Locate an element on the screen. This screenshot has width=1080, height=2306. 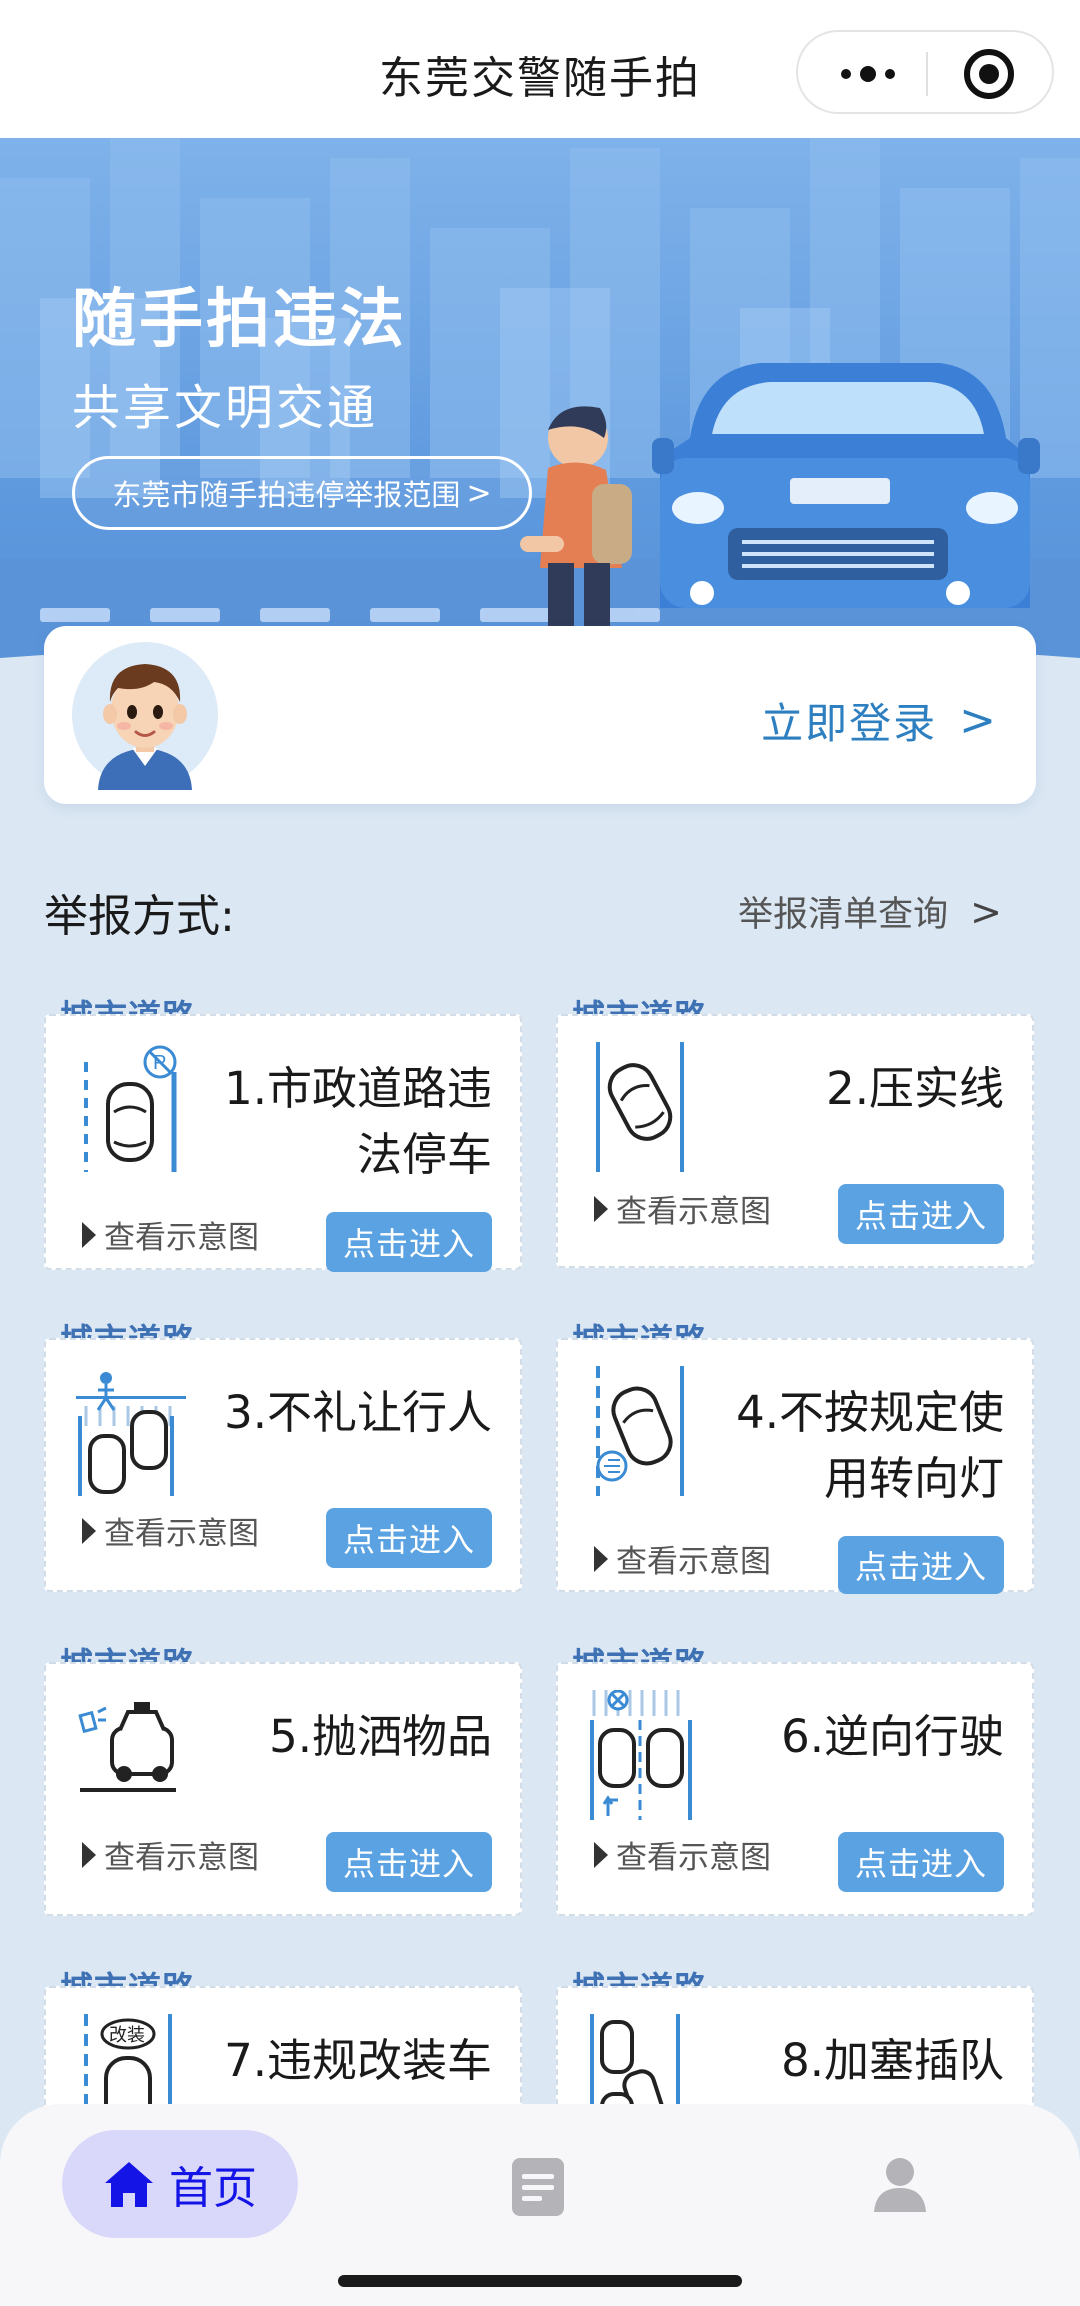
card-title: 4.不按规定使用转向灯 is located at coordinates (870, 1445).